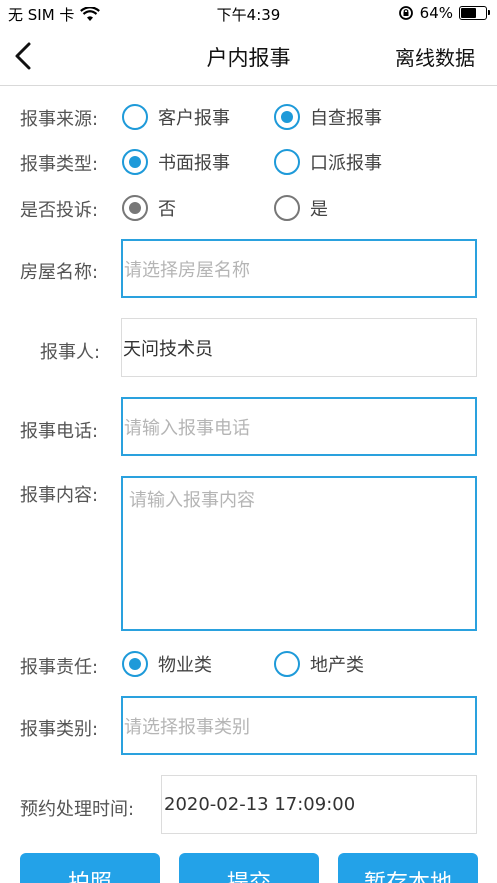 This screenshot has height=883, width=497. Describe the element at coordinates (168, 349) in the screenshot. I see `reporter-value: 天问技术员` at that location.